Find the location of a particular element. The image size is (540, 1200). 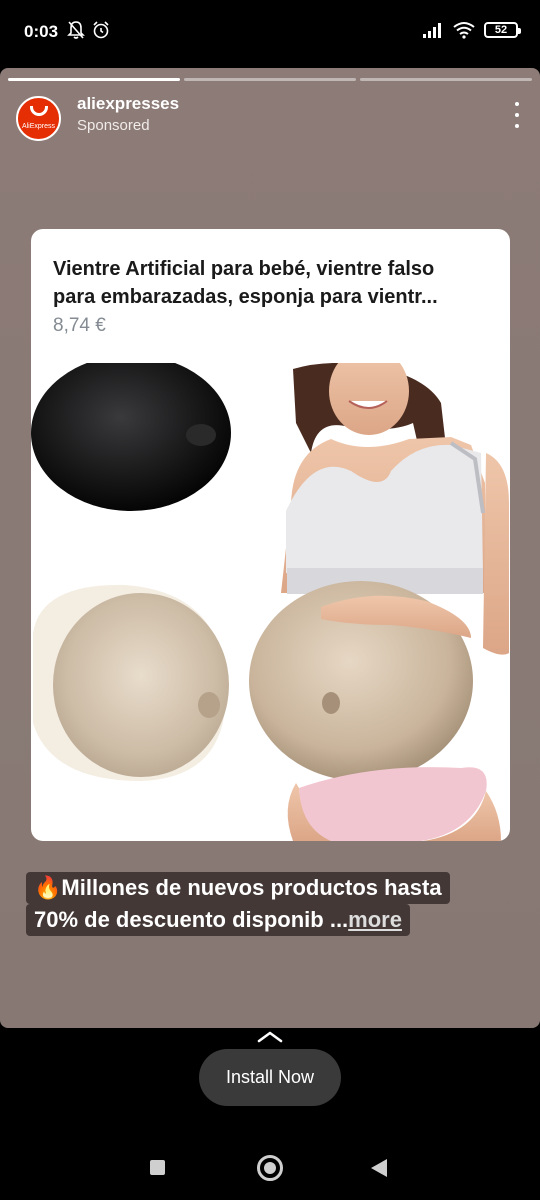

story-header: AliExpress aliexpresses Sponsored is located at coordinates (270, 118).